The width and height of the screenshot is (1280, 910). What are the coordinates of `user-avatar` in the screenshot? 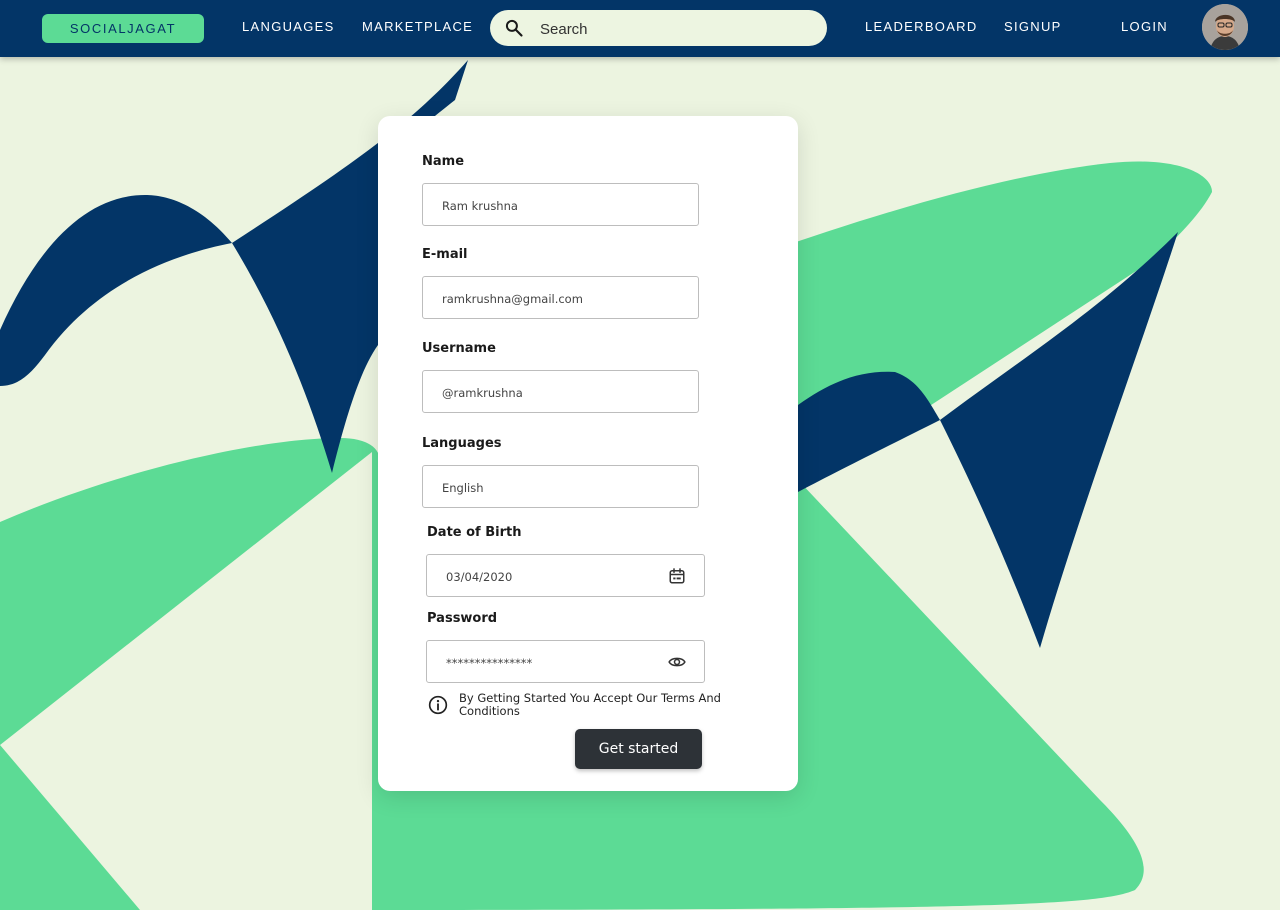 It's located at (1225, 27).